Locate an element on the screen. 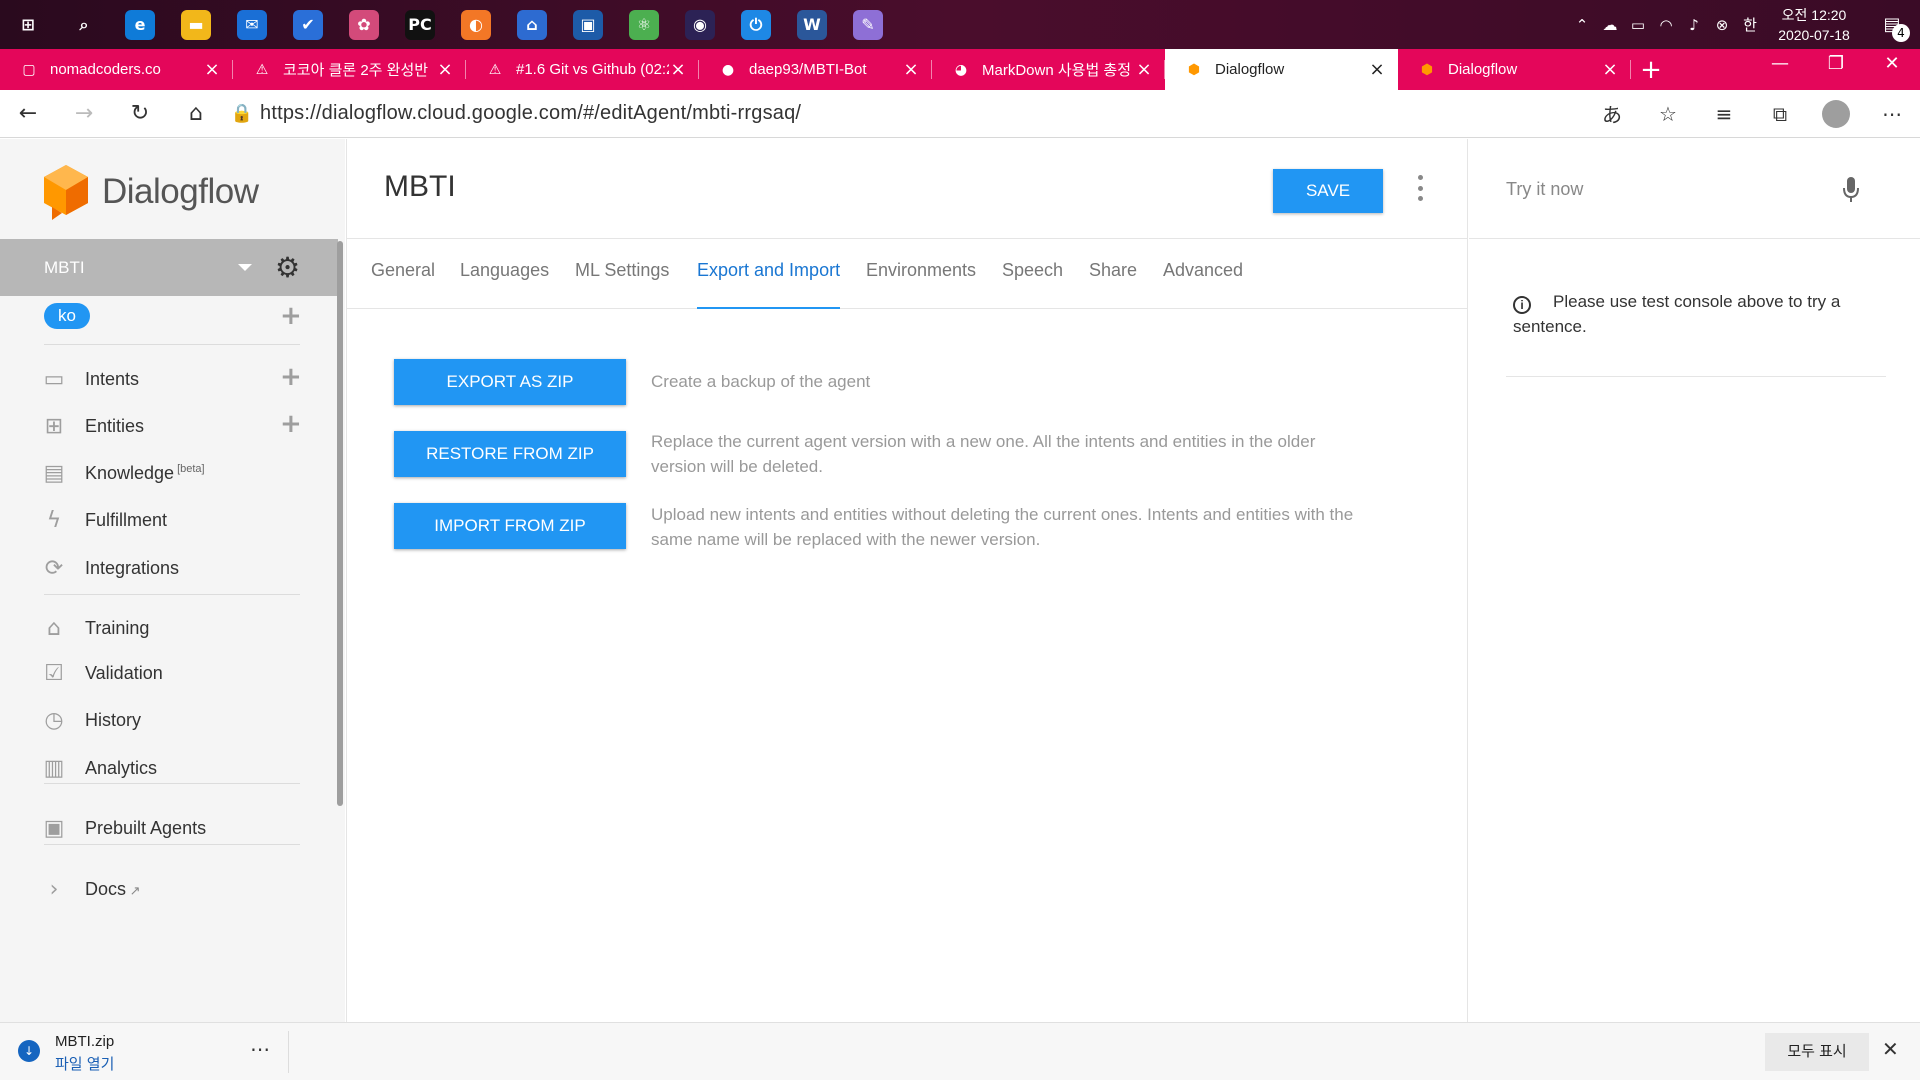 The image size is (1920, 1080). agent-selector: MBTI ⚙ is located at coordinates (169, 267).